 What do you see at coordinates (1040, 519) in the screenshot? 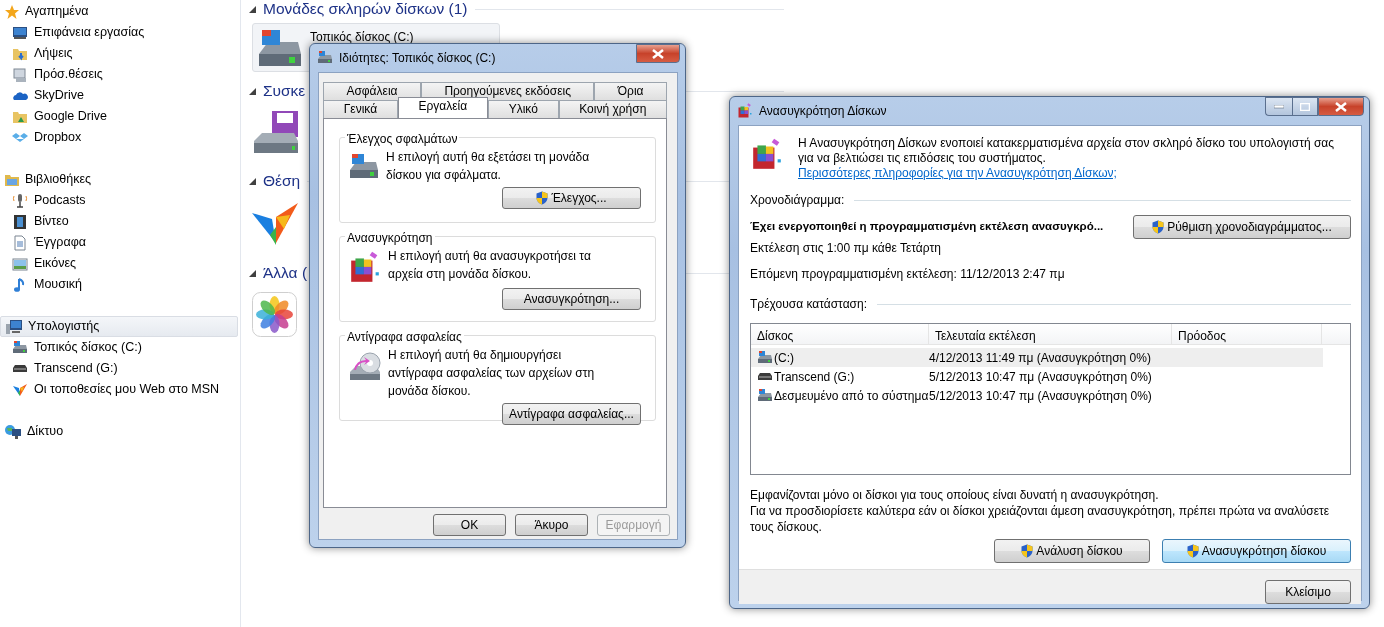
I see `note-text: Για να προσδιορίσετε καλύτερα εάν οι δίσκοι χρειάζονται άμεση ανασυγκρότηση, πρέπει πρώτα να αναλύσετε τους δίσκους.` at bounding box center [1040, 519].